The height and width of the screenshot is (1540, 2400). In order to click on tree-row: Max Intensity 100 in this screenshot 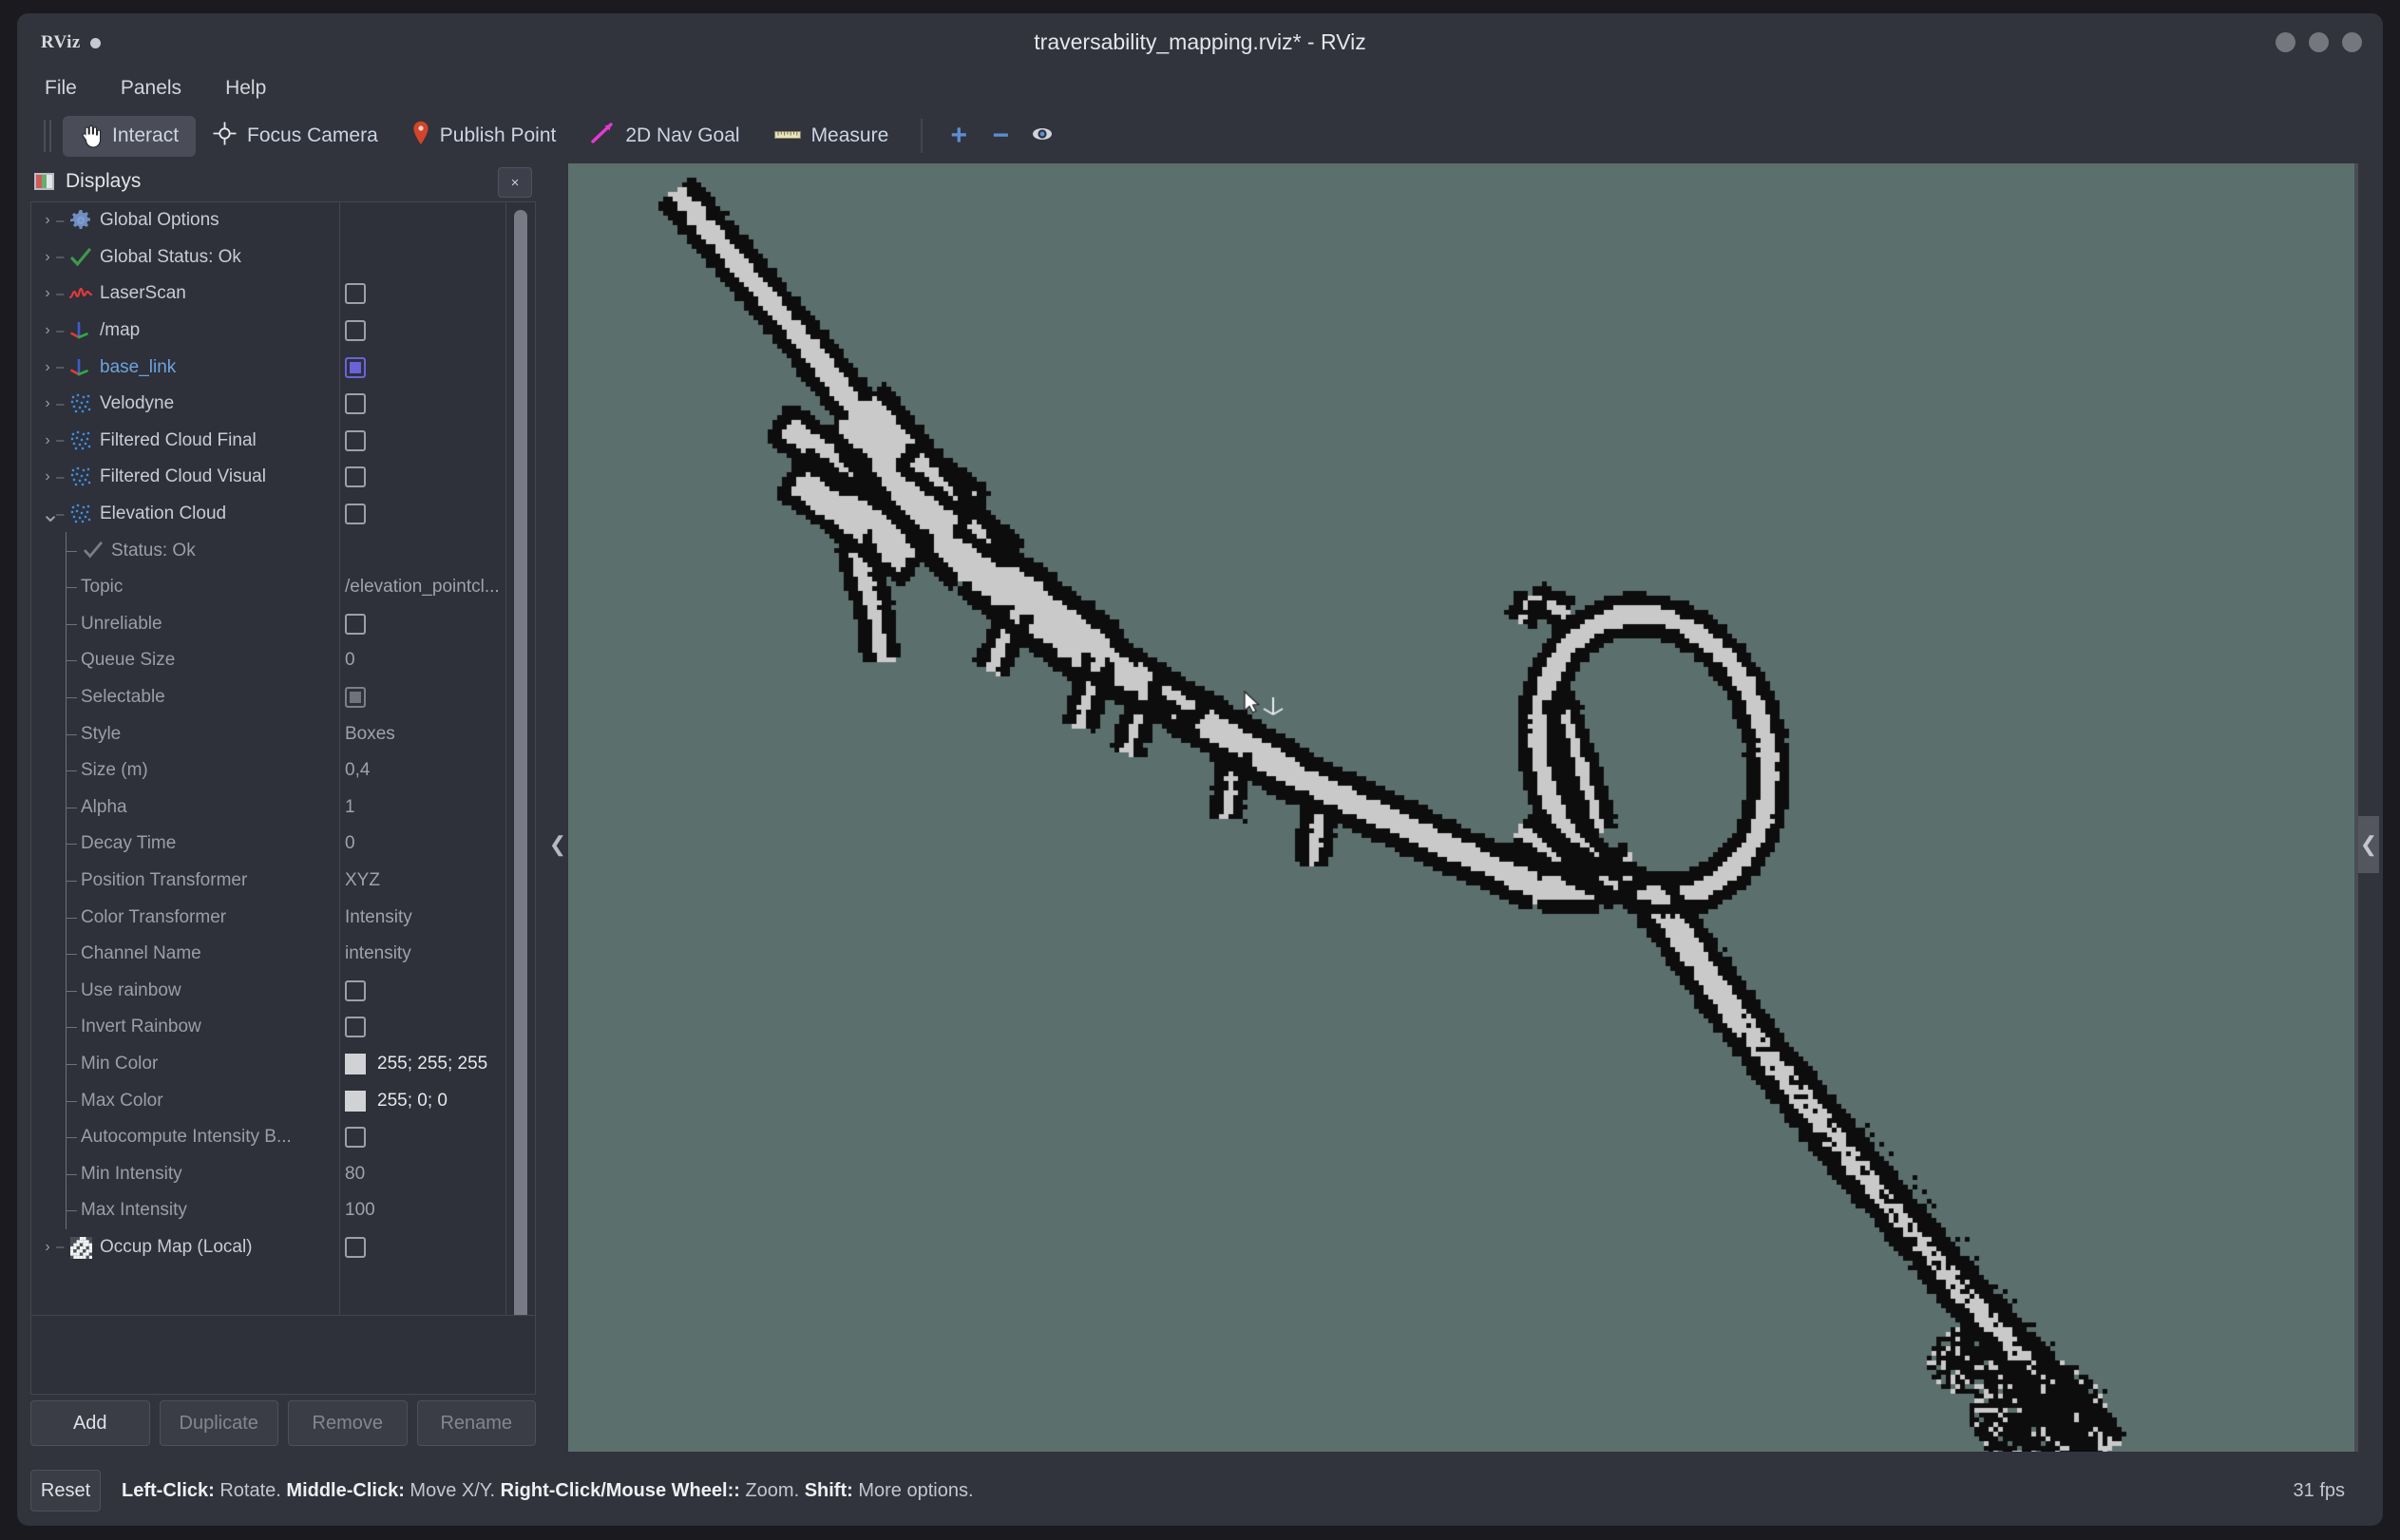, I will do `click(283, 1210)`.